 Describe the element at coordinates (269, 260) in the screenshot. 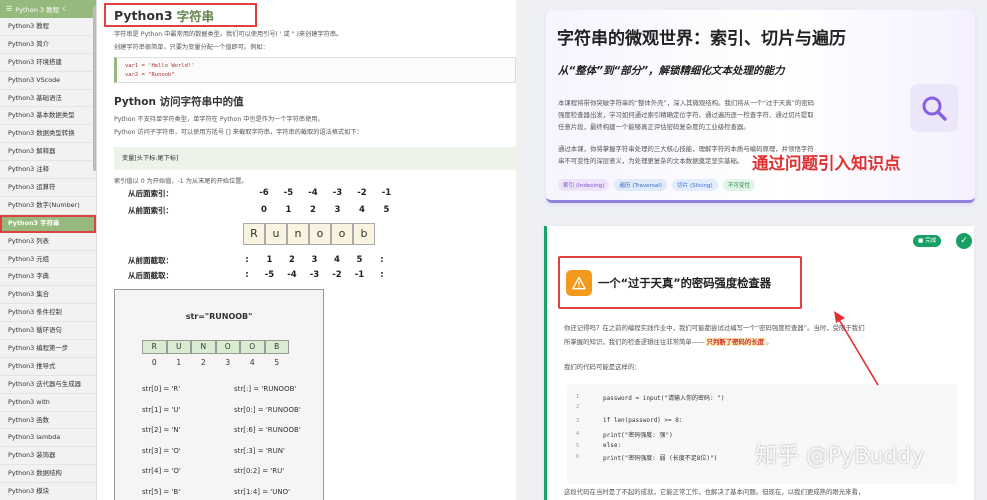

I see `index-number: 1` at that location.